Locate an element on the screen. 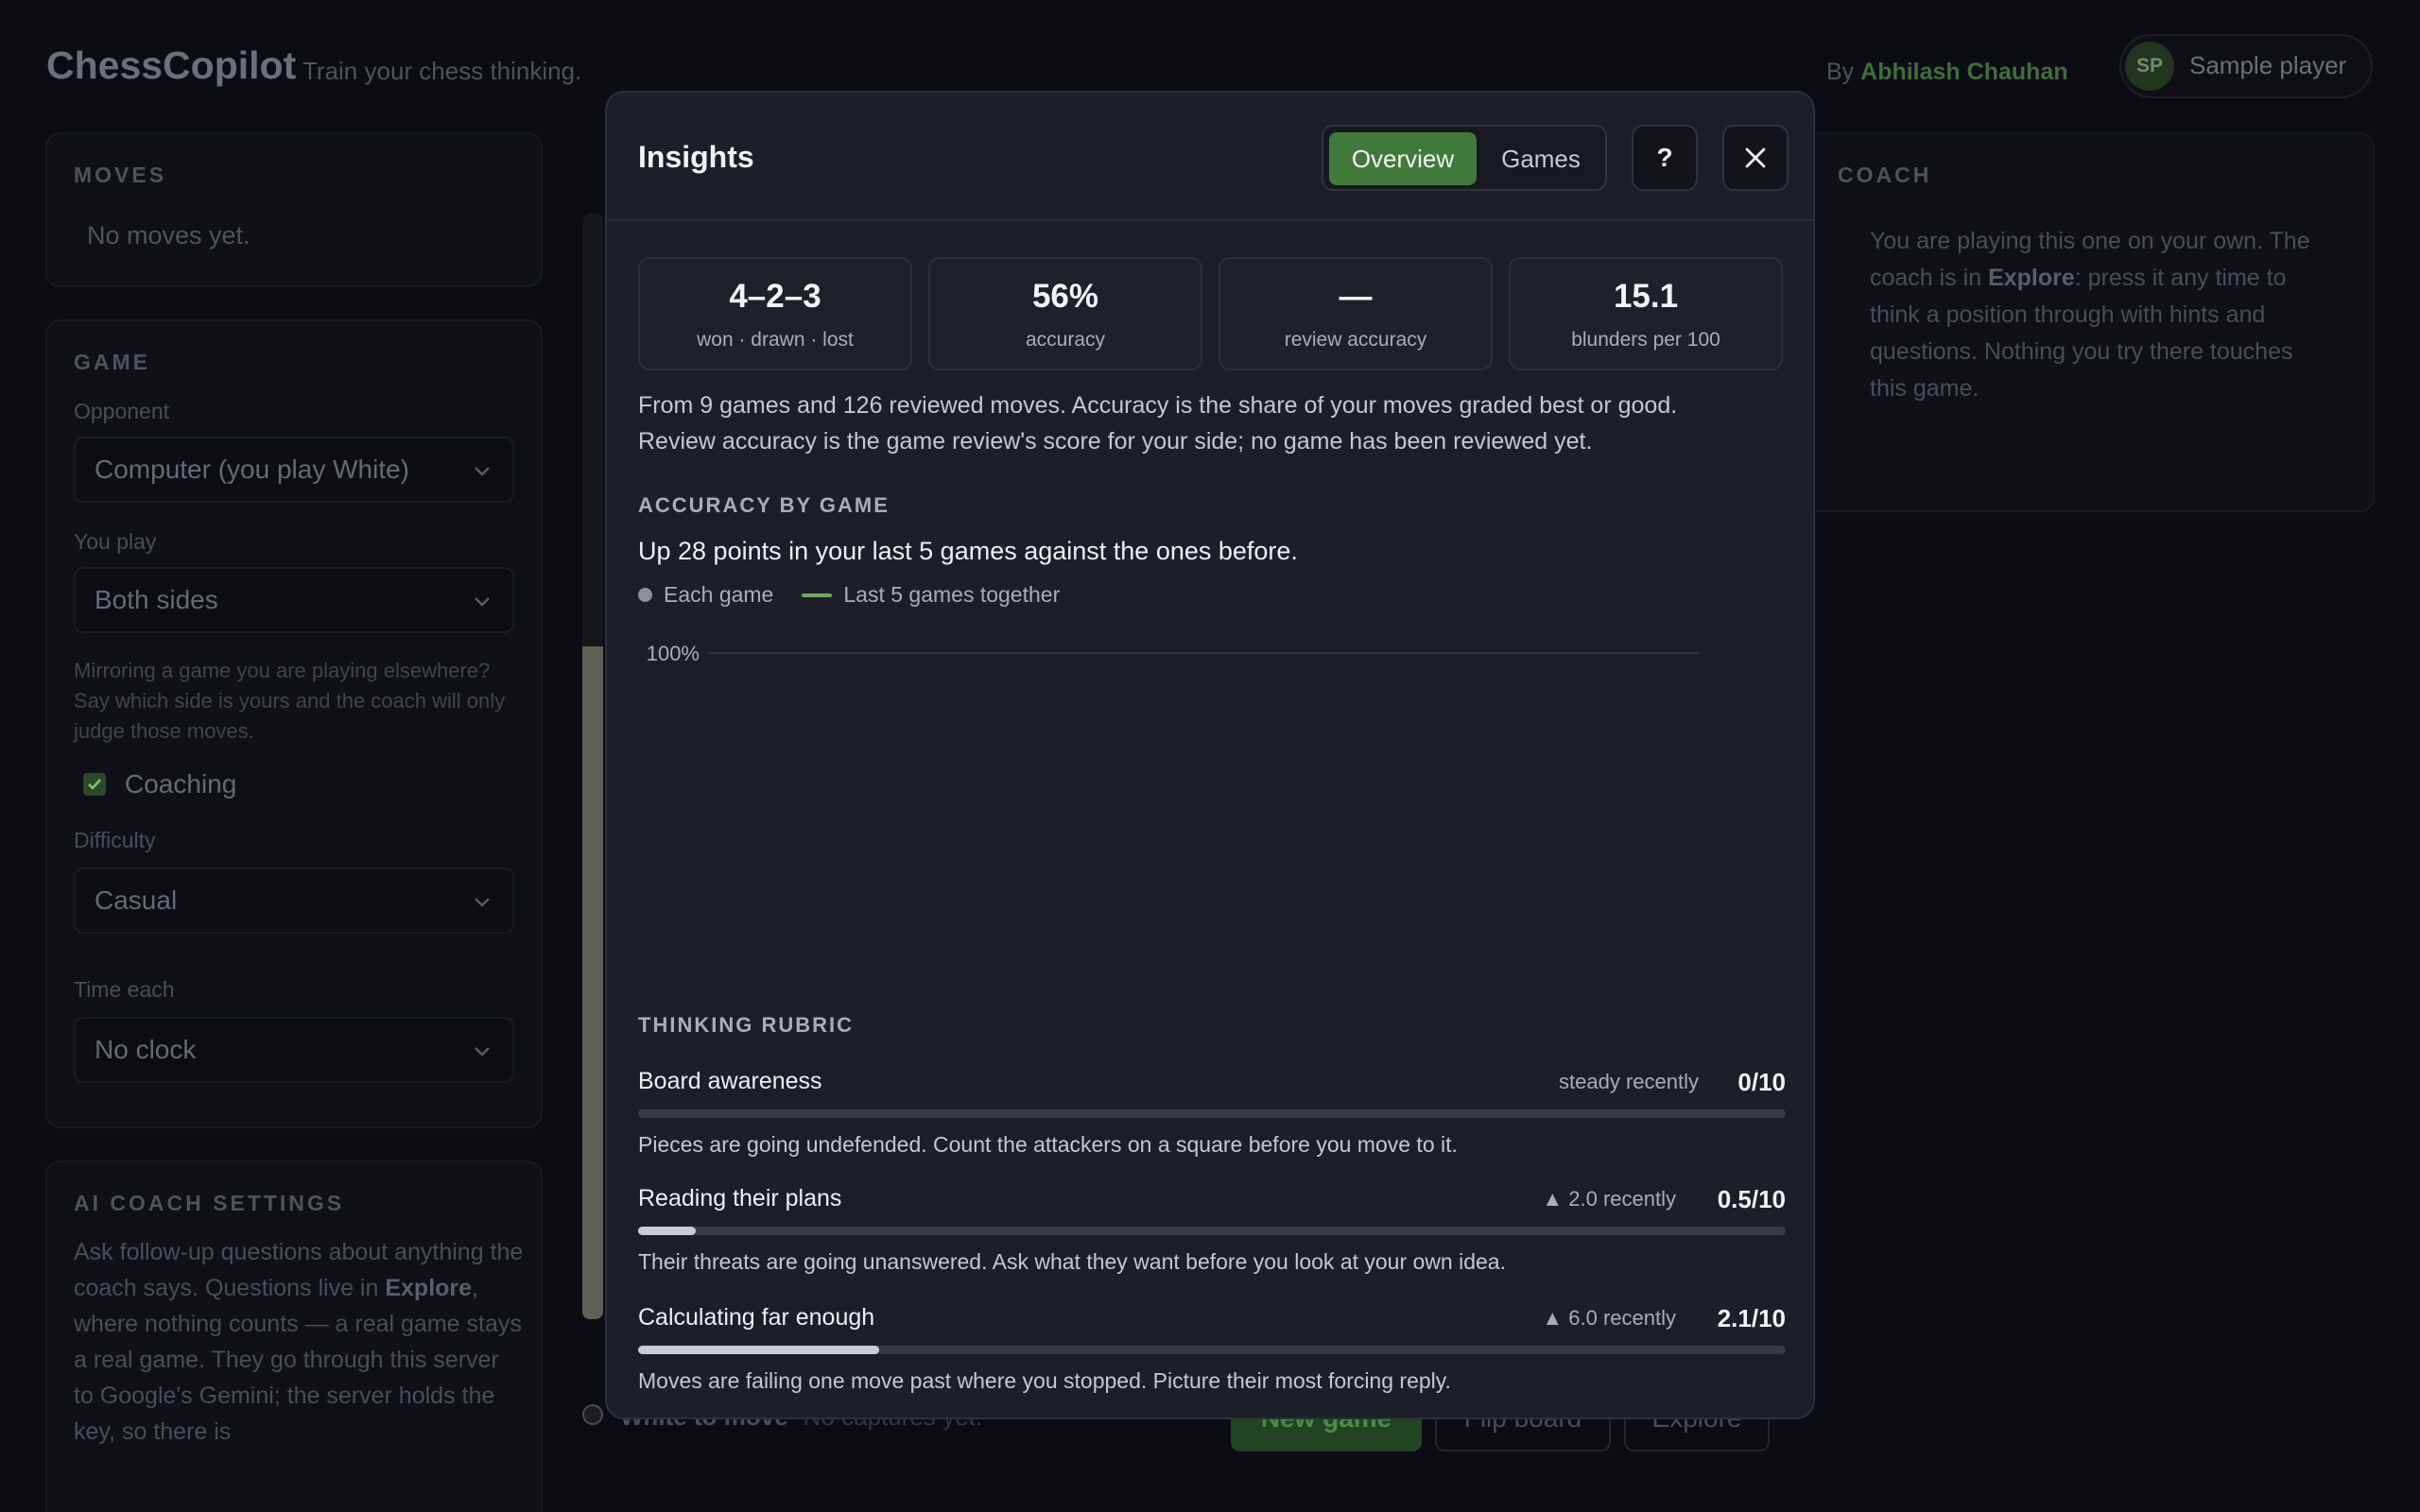 This screenshot has width=2420, height=1512. difficulty-value: Casual is located at coordinates (137, 900).